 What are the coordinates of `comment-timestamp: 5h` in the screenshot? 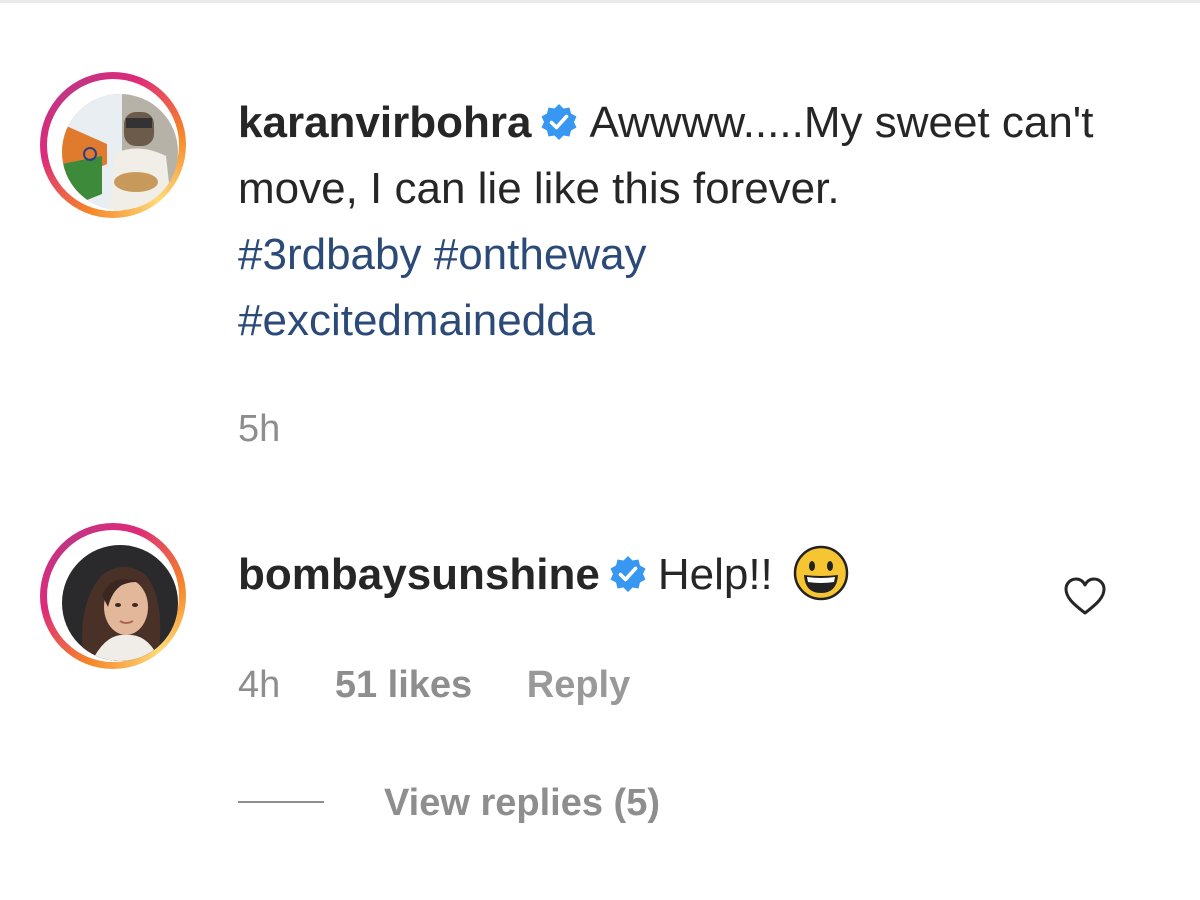 It's located at (259, 429).